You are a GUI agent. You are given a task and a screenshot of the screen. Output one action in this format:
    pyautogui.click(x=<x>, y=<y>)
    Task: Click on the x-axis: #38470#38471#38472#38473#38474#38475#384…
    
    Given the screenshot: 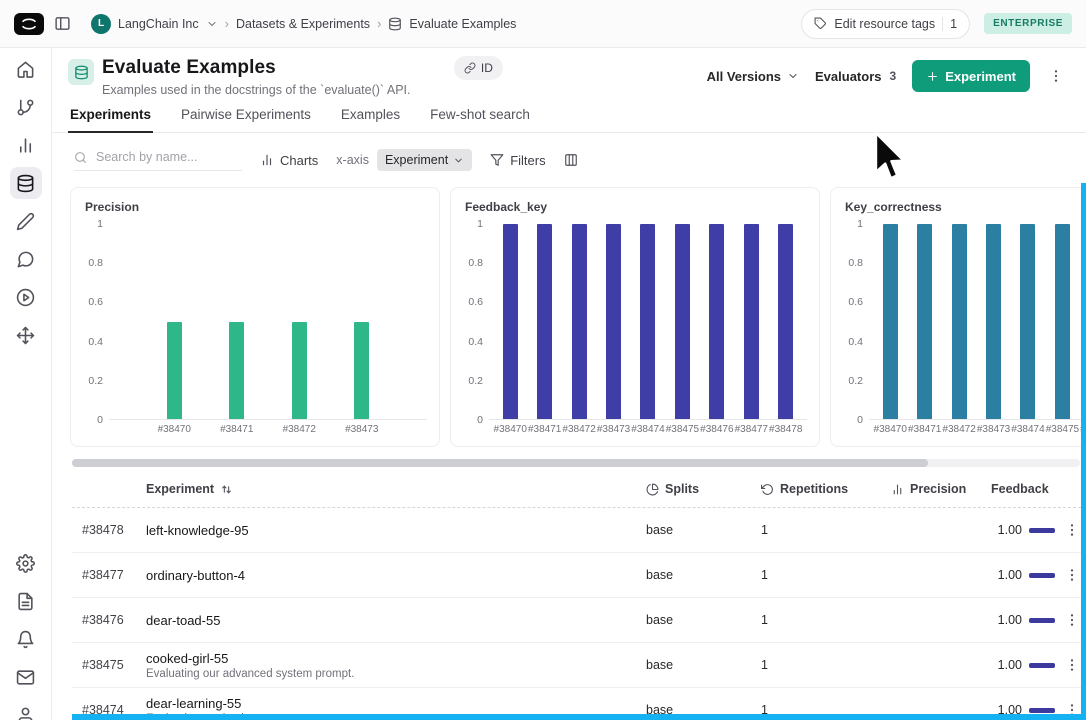 What is the action you would take?
    pyautogui.click(x=977, y=429)
    